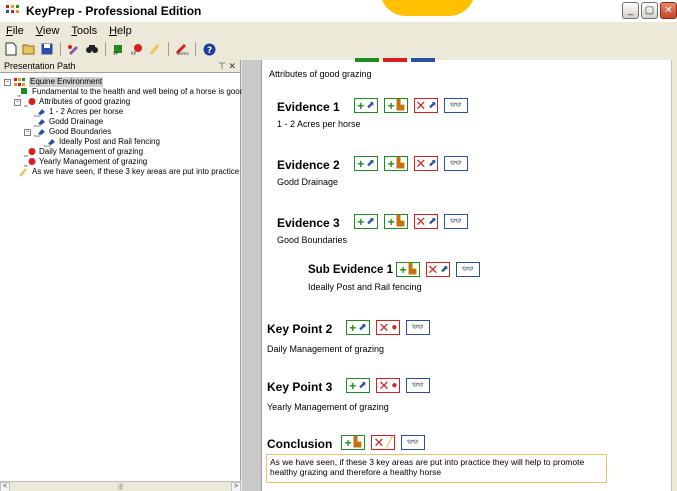 This screenshot has width=677, height=491. I want to click on minimize-button: _, so click(630, 10).